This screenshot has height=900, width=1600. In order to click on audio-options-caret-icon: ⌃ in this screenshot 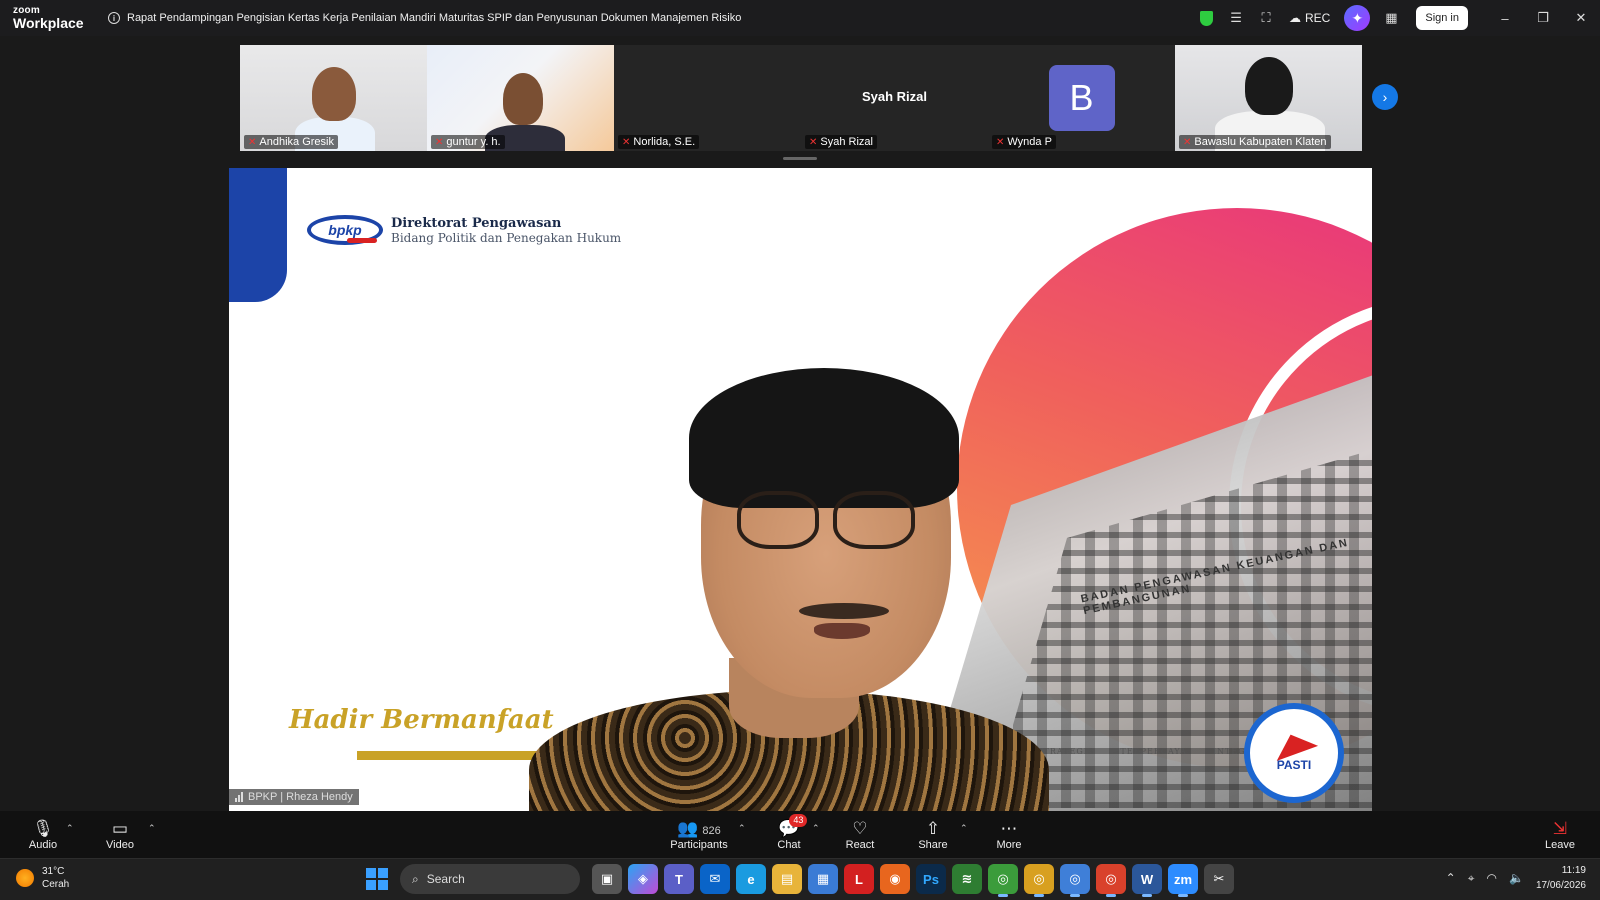, I will do `click(70, 828)`.